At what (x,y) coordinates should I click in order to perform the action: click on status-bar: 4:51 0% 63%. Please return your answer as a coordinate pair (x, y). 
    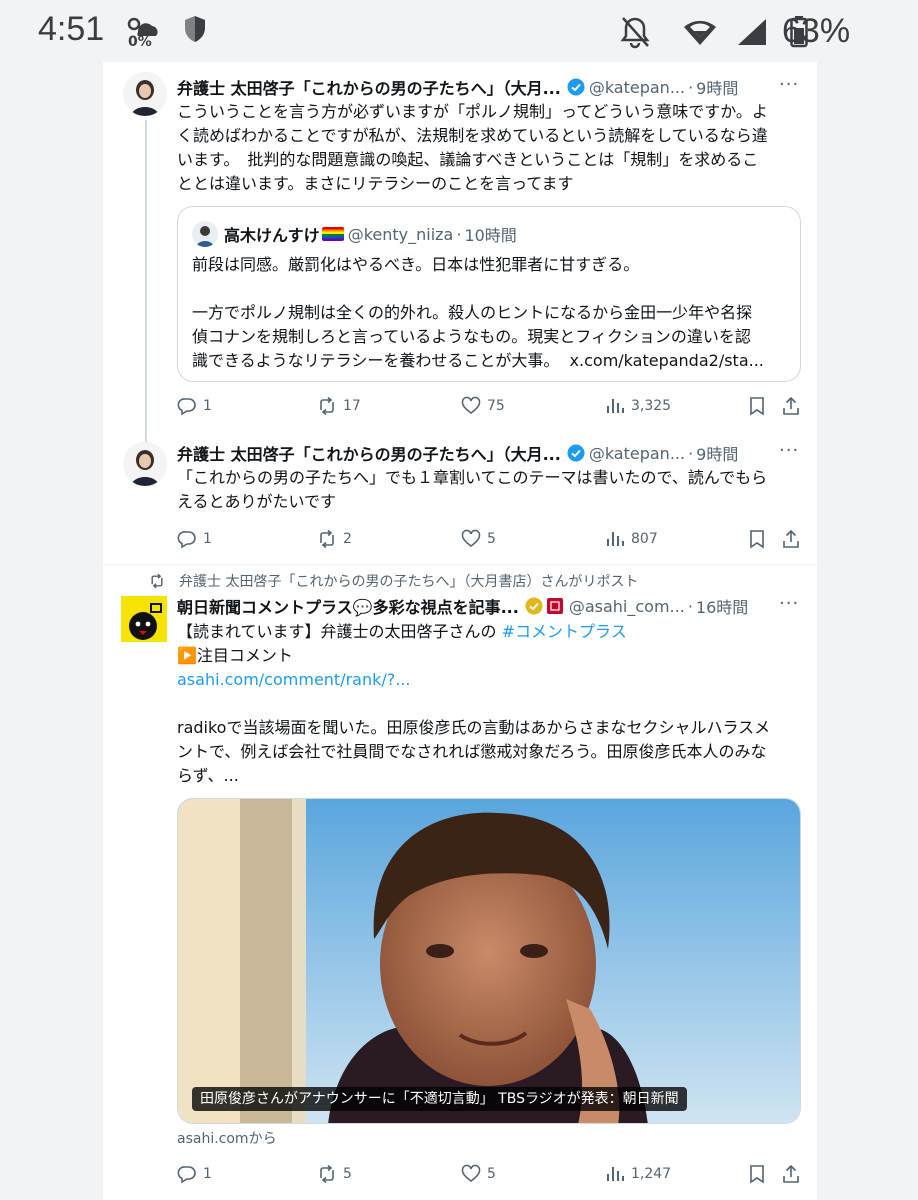
    Looking at the image, I should click on (459, 31).